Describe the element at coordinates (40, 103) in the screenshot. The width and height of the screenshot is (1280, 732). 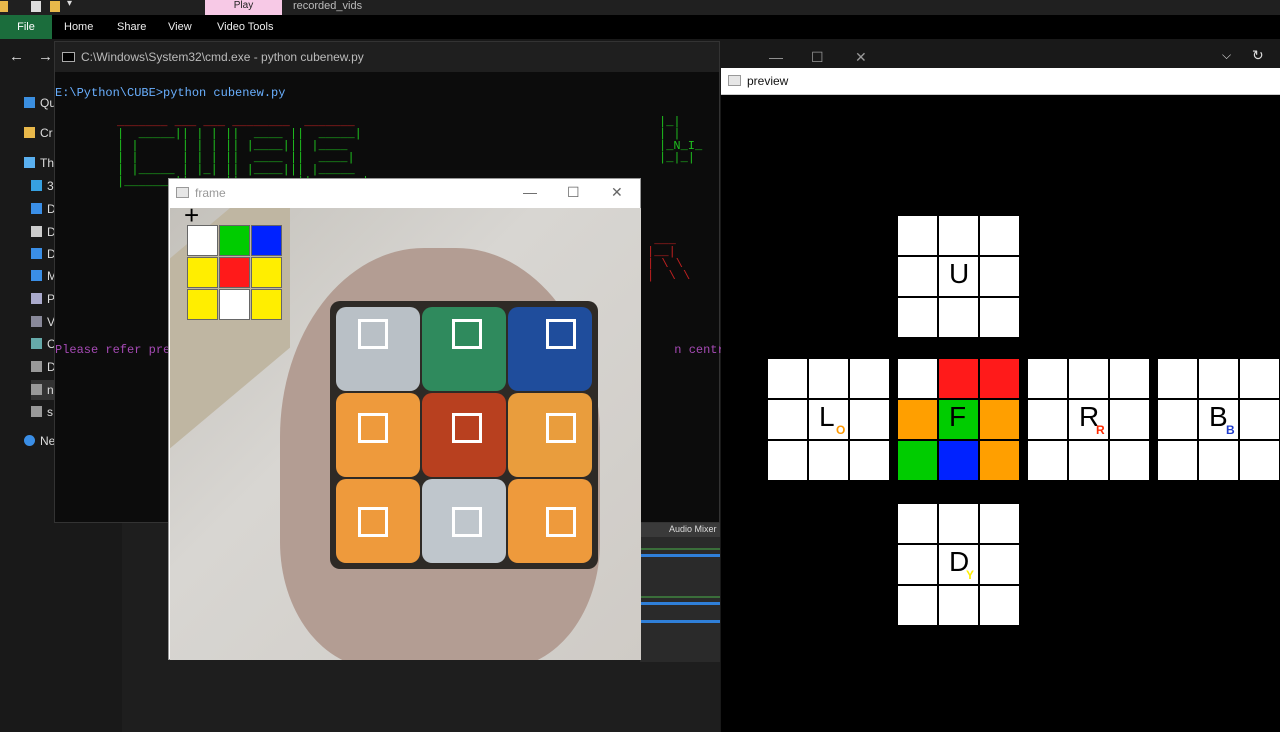
I see `sidebar-item-quick-access: Qu` at that location.